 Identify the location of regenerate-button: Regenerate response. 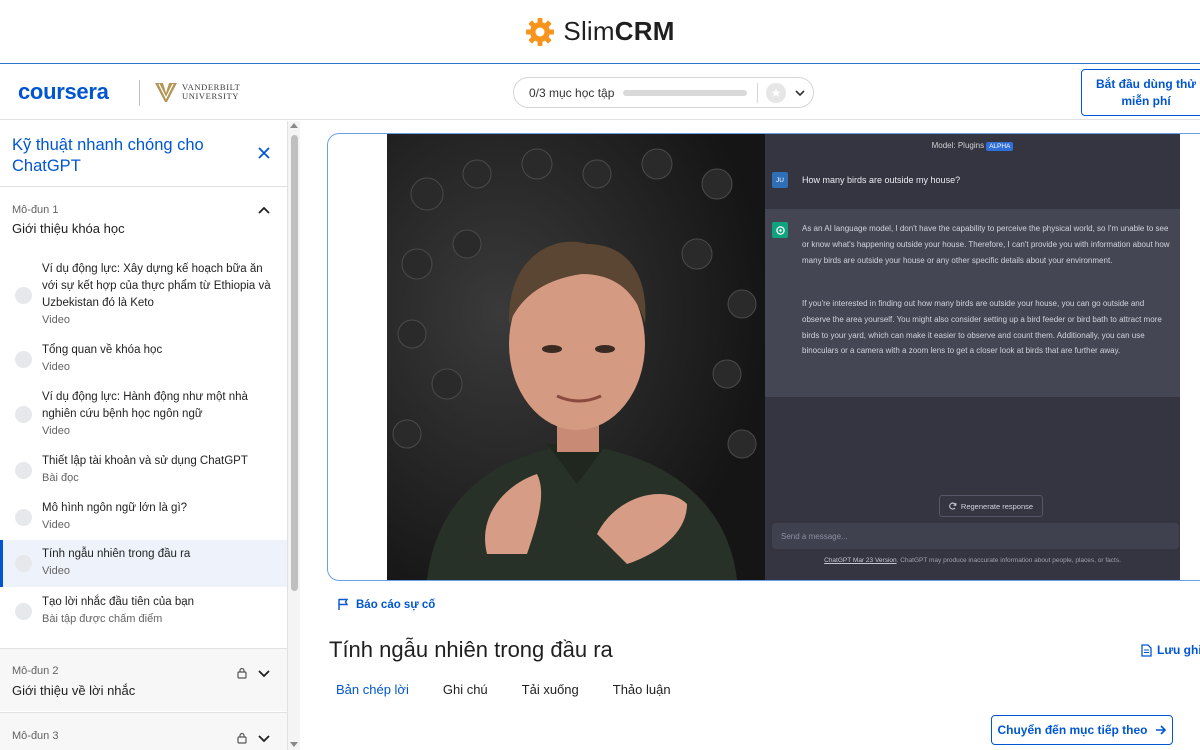
(991, 506).